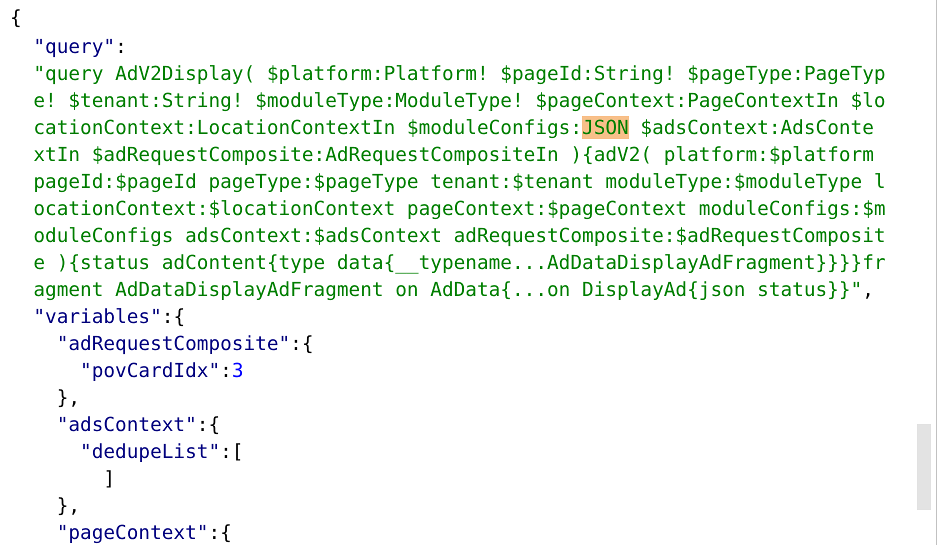 Image resolution: width=942 pixels, height=545 pixels. Describe the element at coordinates (74, 46) in the screenshot. I see `json-key: "query"` at that location.